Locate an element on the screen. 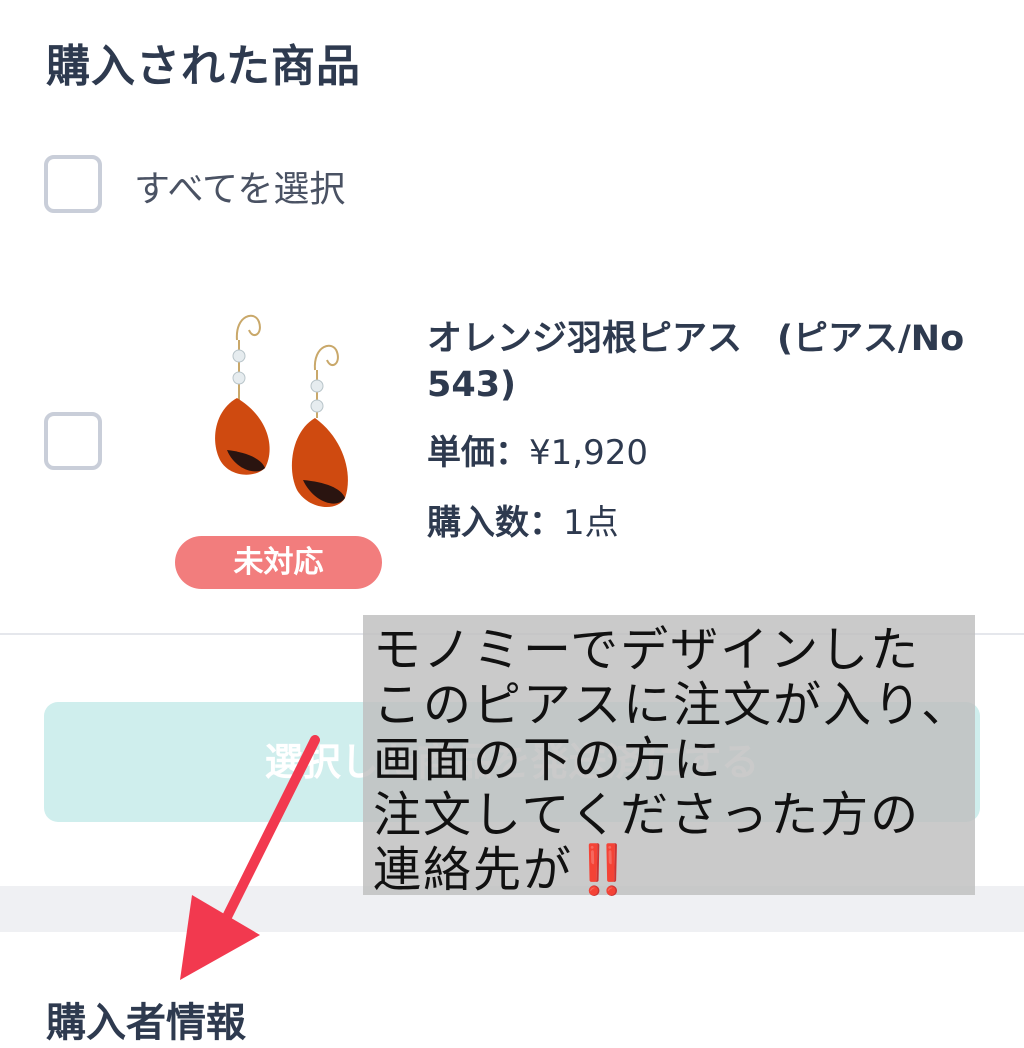 The width and height of the screenshot is (1024, 1048). price-value: ¥1,920 is located at coordinates (588, 453).